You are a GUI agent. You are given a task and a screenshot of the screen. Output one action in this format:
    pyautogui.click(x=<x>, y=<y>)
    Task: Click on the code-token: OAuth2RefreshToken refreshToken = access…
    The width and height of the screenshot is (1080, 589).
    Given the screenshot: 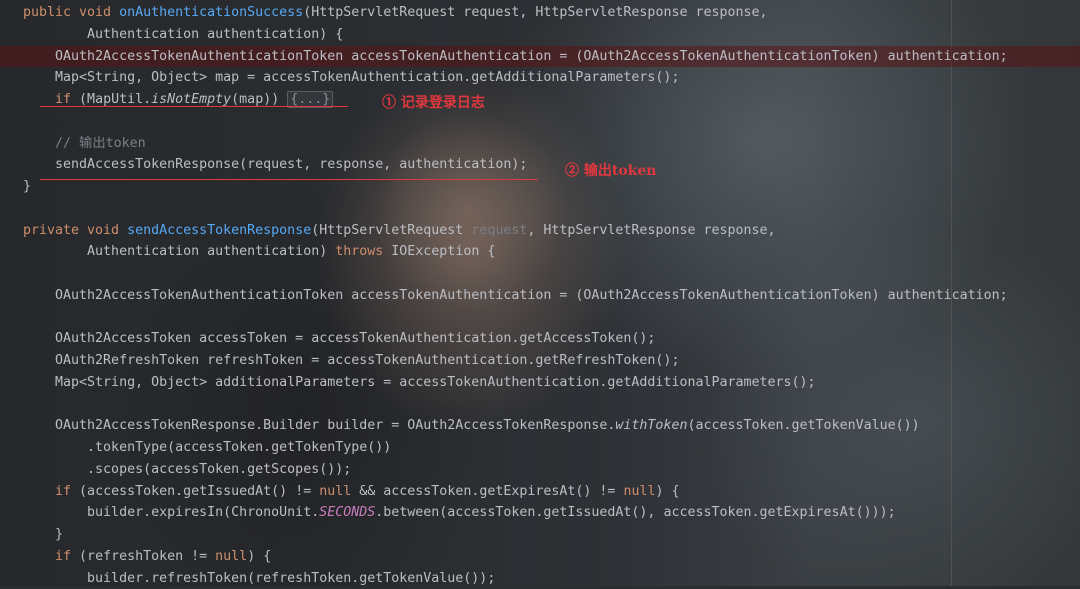 What is the action you would take?
    pyautogui.click(x=351, y=360)
    